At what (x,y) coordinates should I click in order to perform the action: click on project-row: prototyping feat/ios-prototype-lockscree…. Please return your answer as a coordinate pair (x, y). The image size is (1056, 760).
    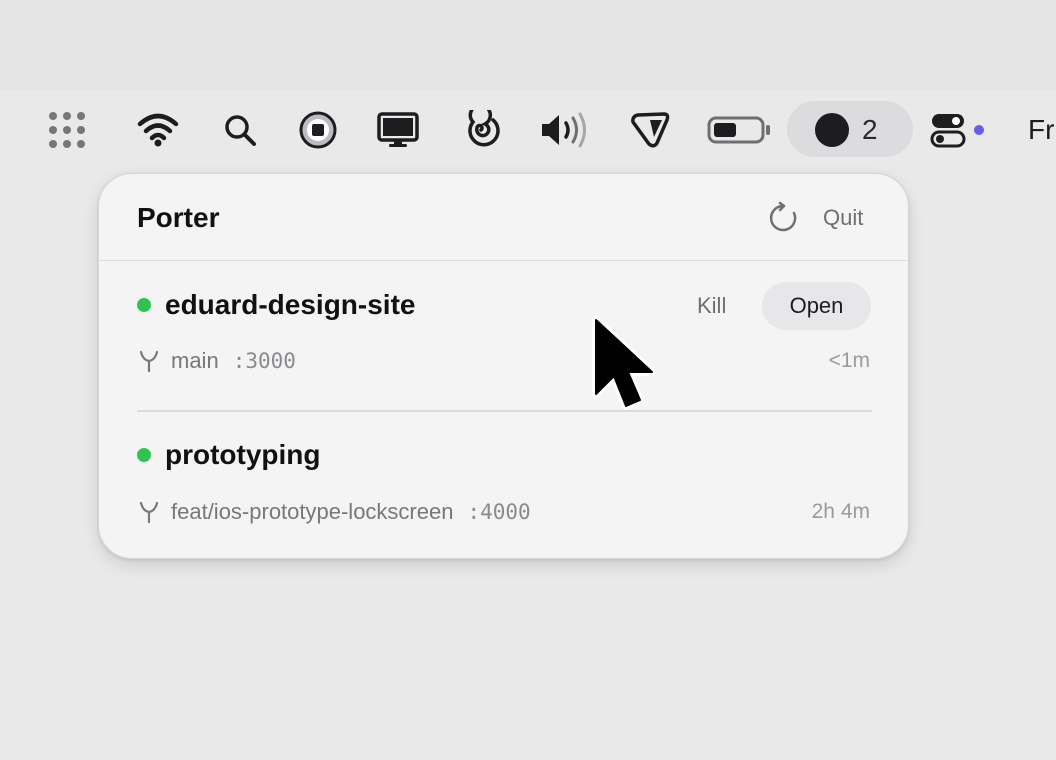
    Looking at the image, I should click on (503, 484).